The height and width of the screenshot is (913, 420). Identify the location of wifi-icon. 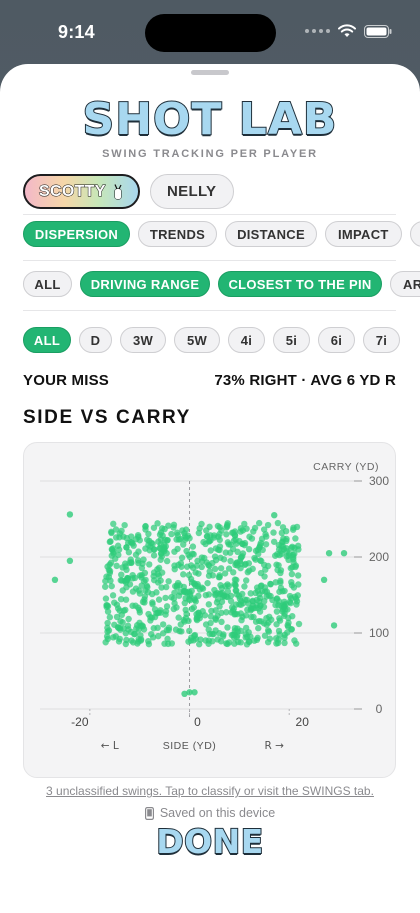
(347, 30).